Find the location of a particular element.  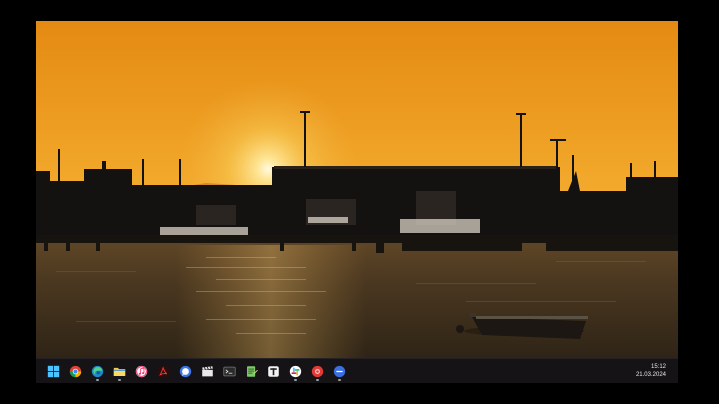

system-clock: 15:12 21.03.2024 is located at coordinates (651, 371).